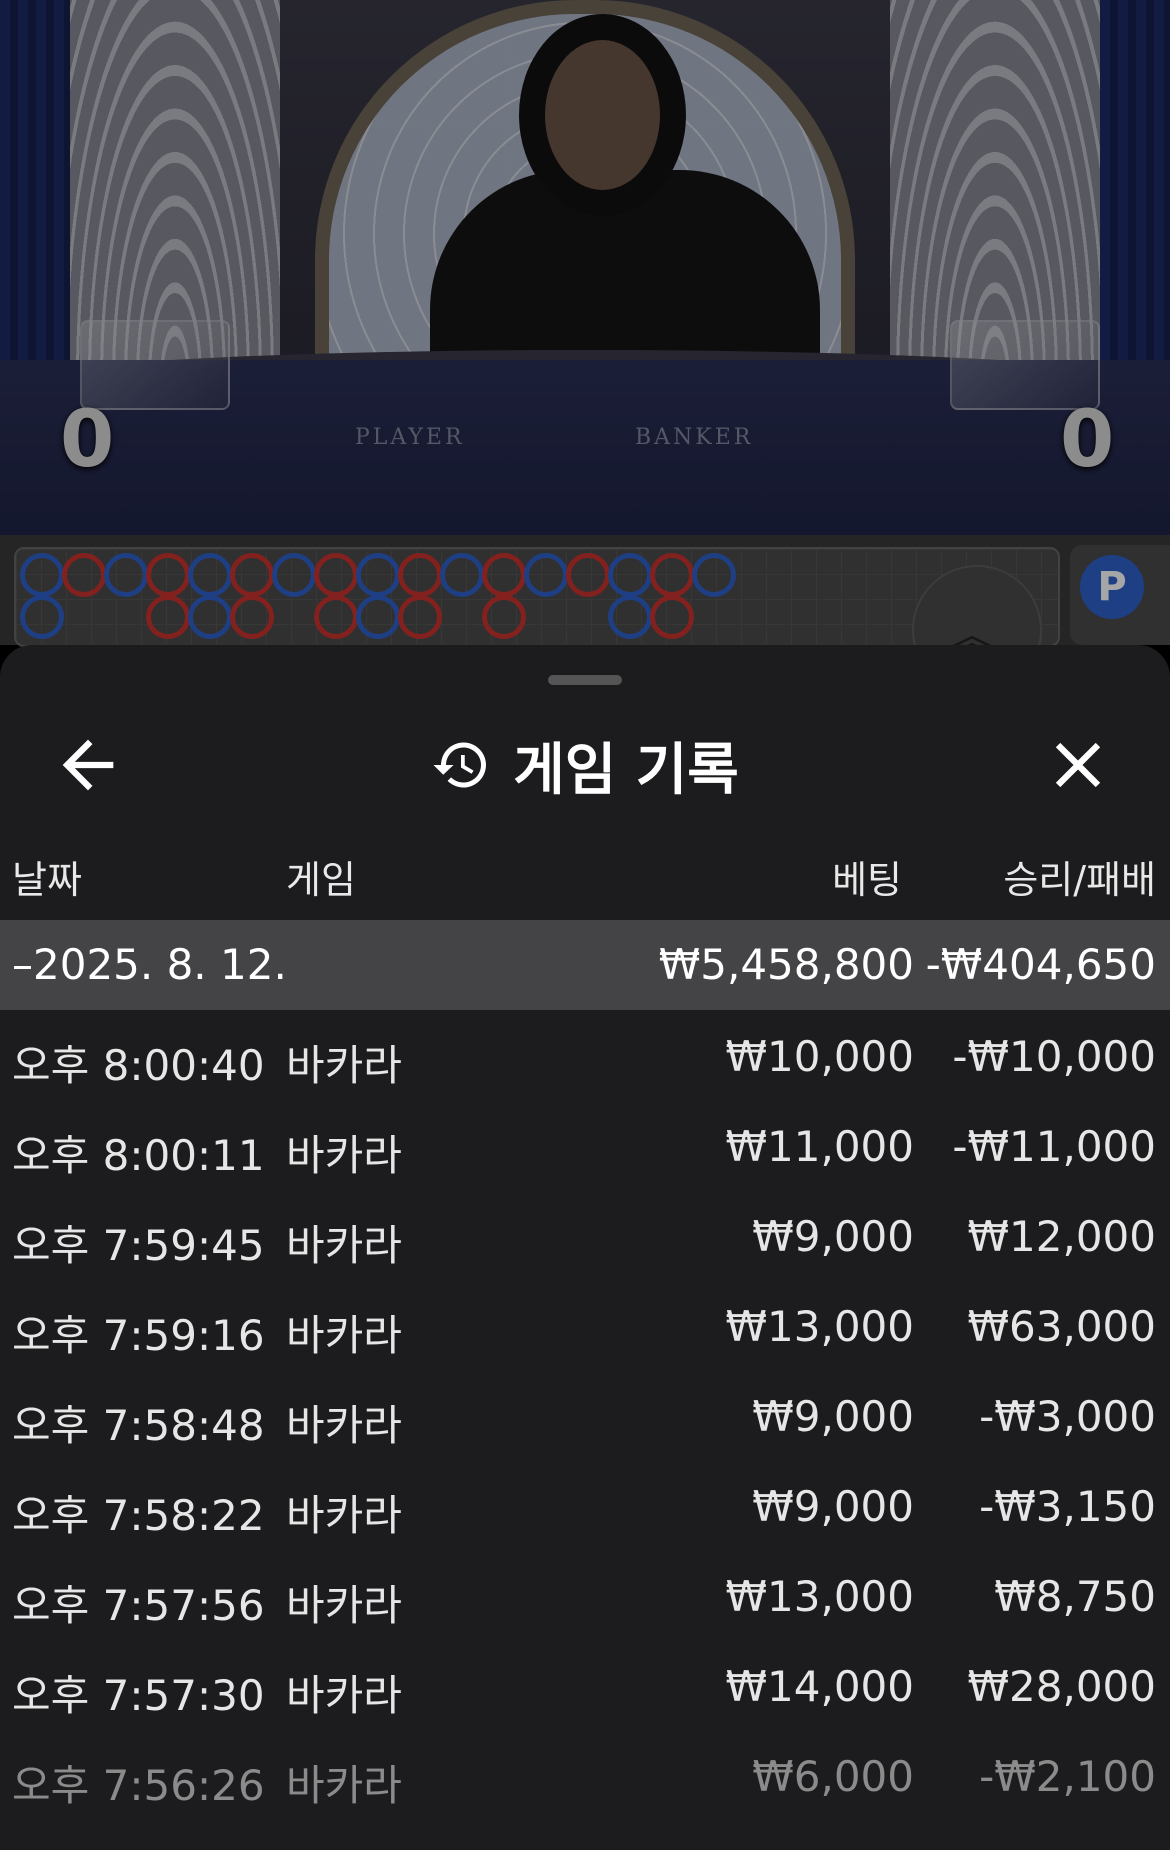 This screenshot has height=1850, width=1170. What do you see at coordinates (460, 765) in the screenshot?
I see `history-icon` at bounding box center [460, 765].